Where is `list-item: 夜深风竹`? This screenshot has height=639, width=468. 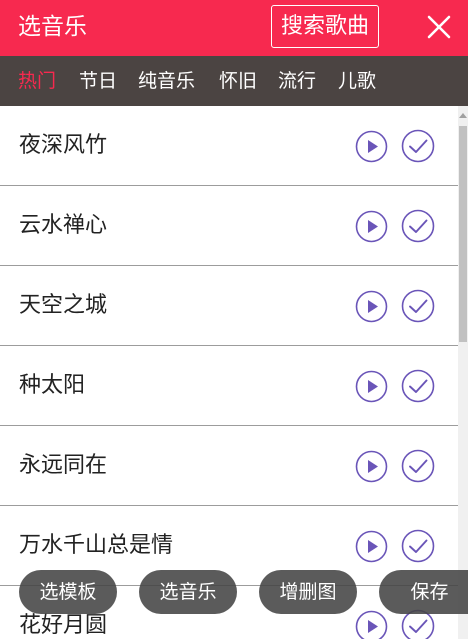
list-item: 夜深风竹 is located at coordinates (229, 146).